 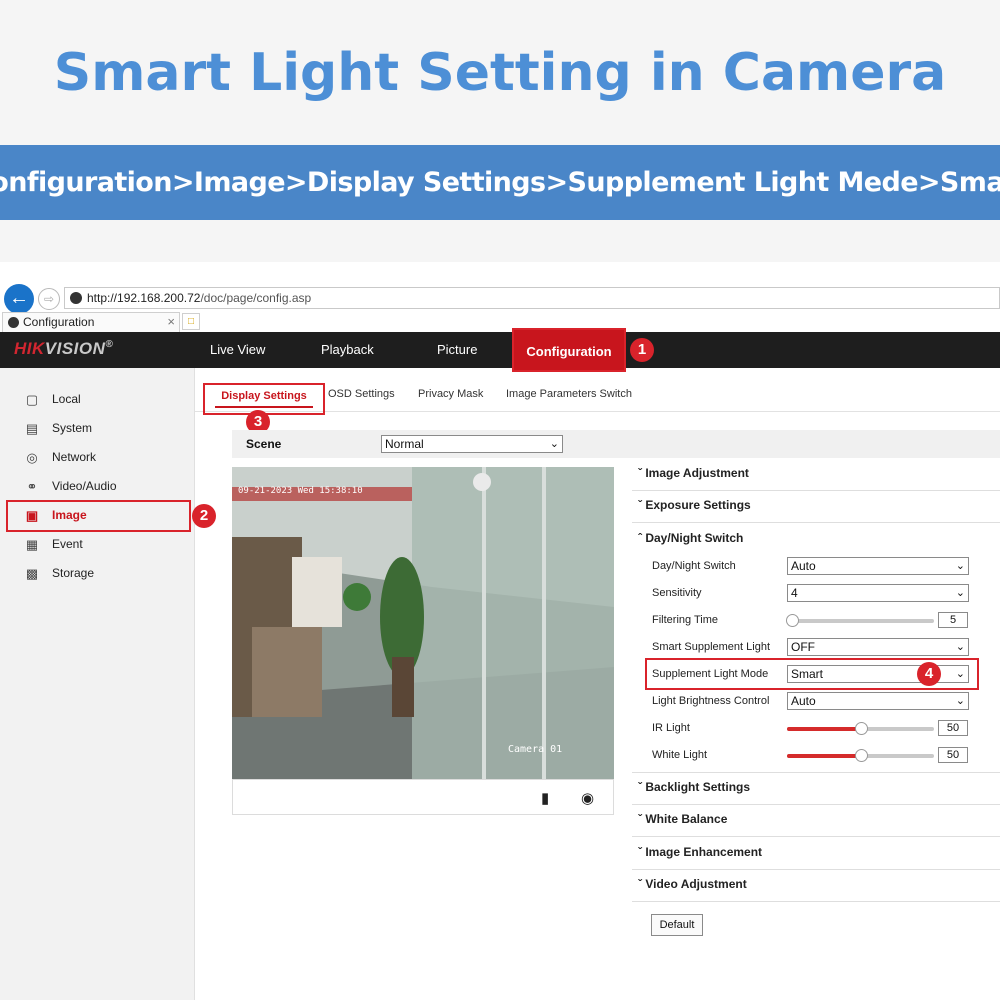 I want to click on back-button: ←, so click(x=19, y=299).